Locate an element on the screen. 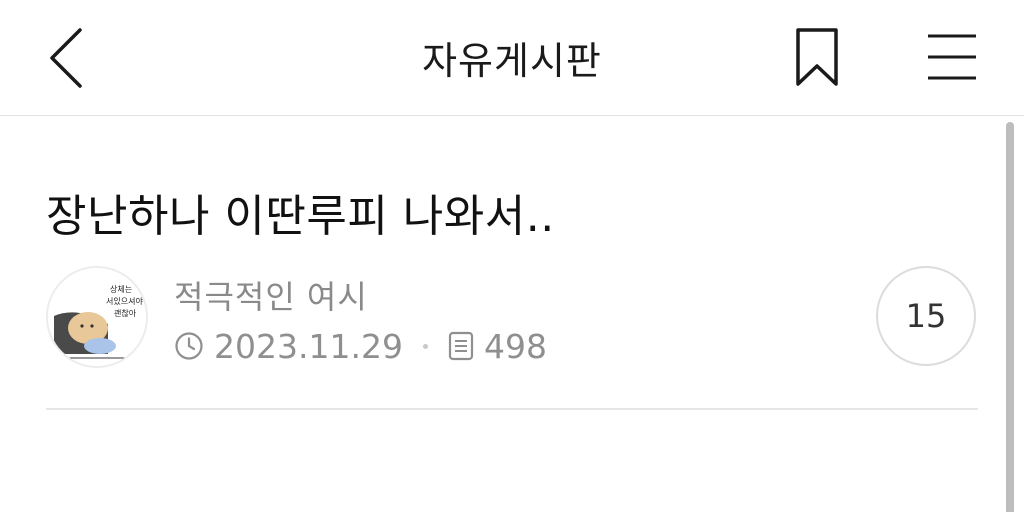 Image resolution: width=1024 pixels, height=512 pixels. bookmark-button is located at coordinates (817, 57).